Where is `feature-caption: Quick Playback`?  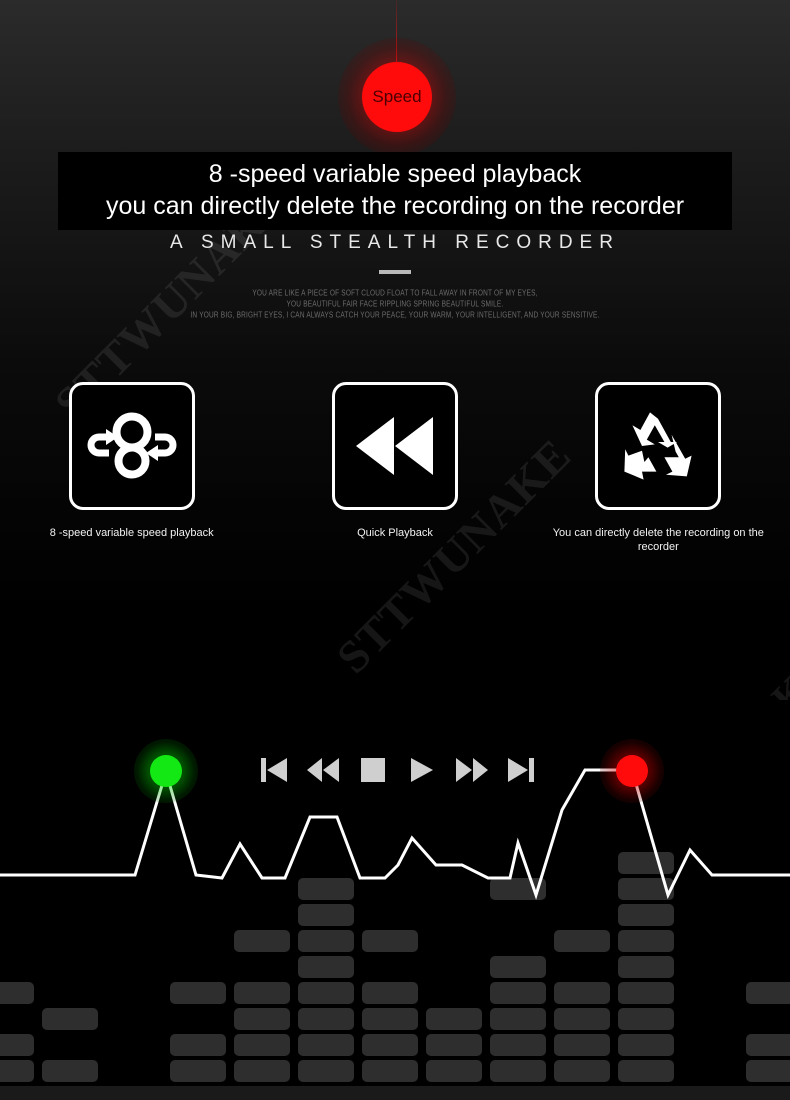
feature-caption: Quick Playback is located at coordinates (395, 533).